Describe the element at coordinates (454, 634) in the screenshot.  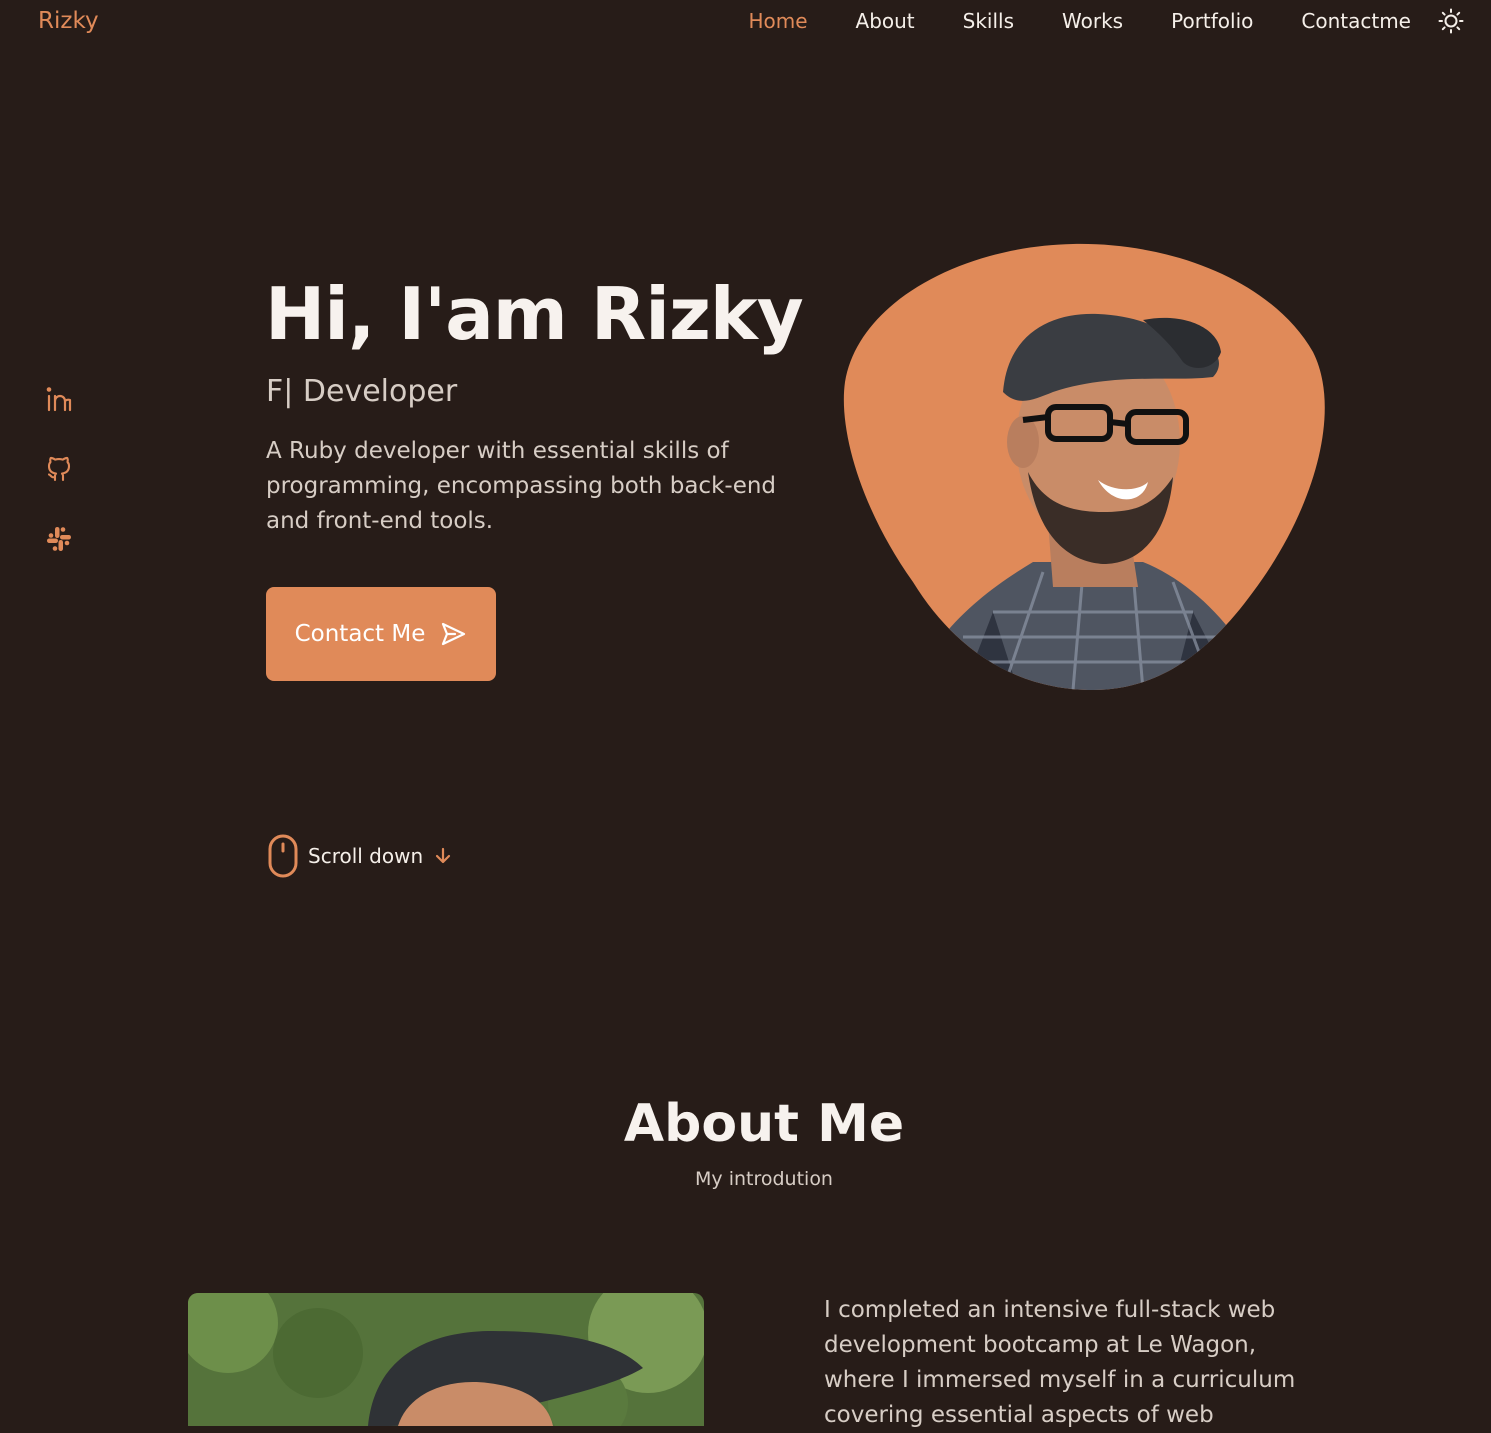
I see `send-icon` at that location.